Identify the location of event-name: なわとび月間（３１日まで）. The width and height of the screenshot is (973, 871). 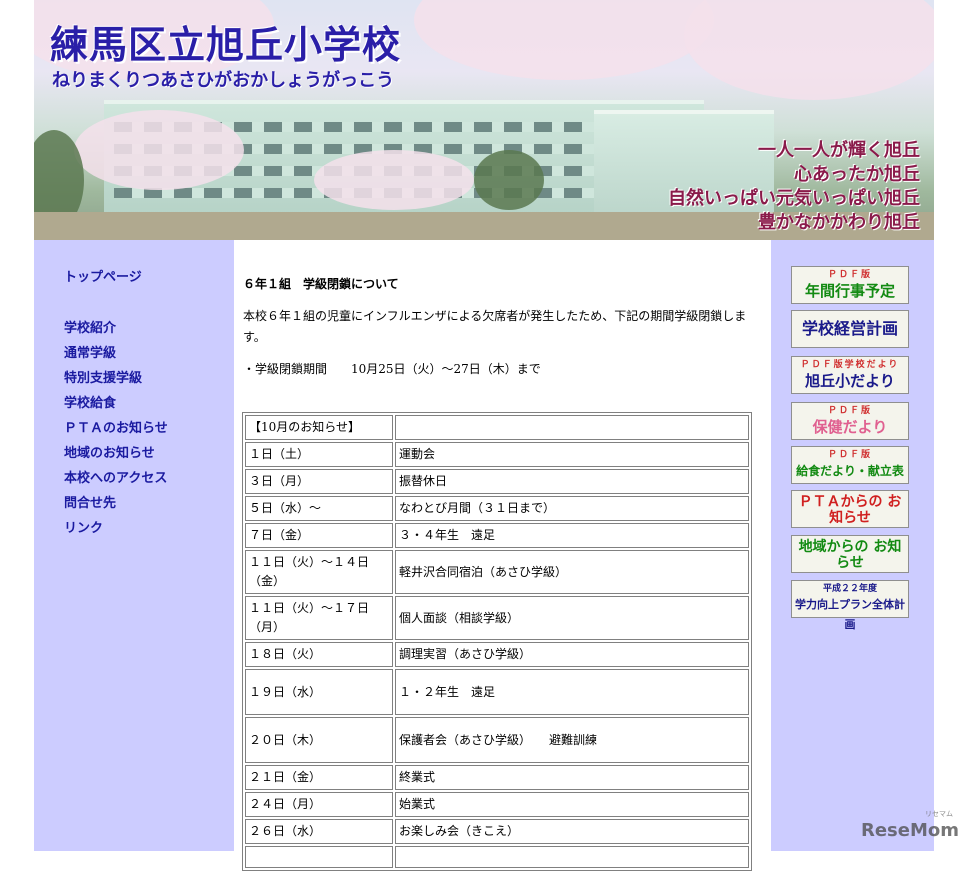
(572, 508).